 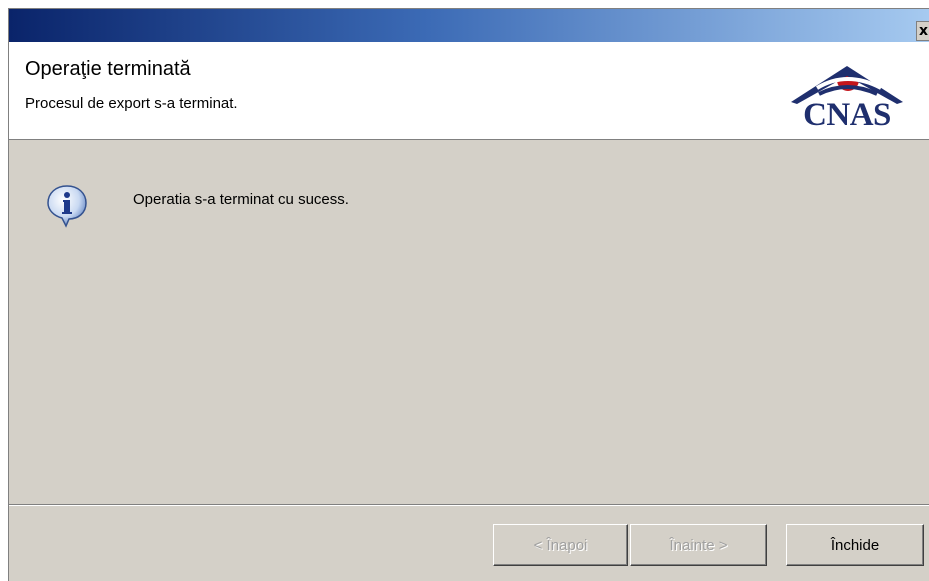 I want to click on next-button: Înainte >, so click(x=698, y=545).